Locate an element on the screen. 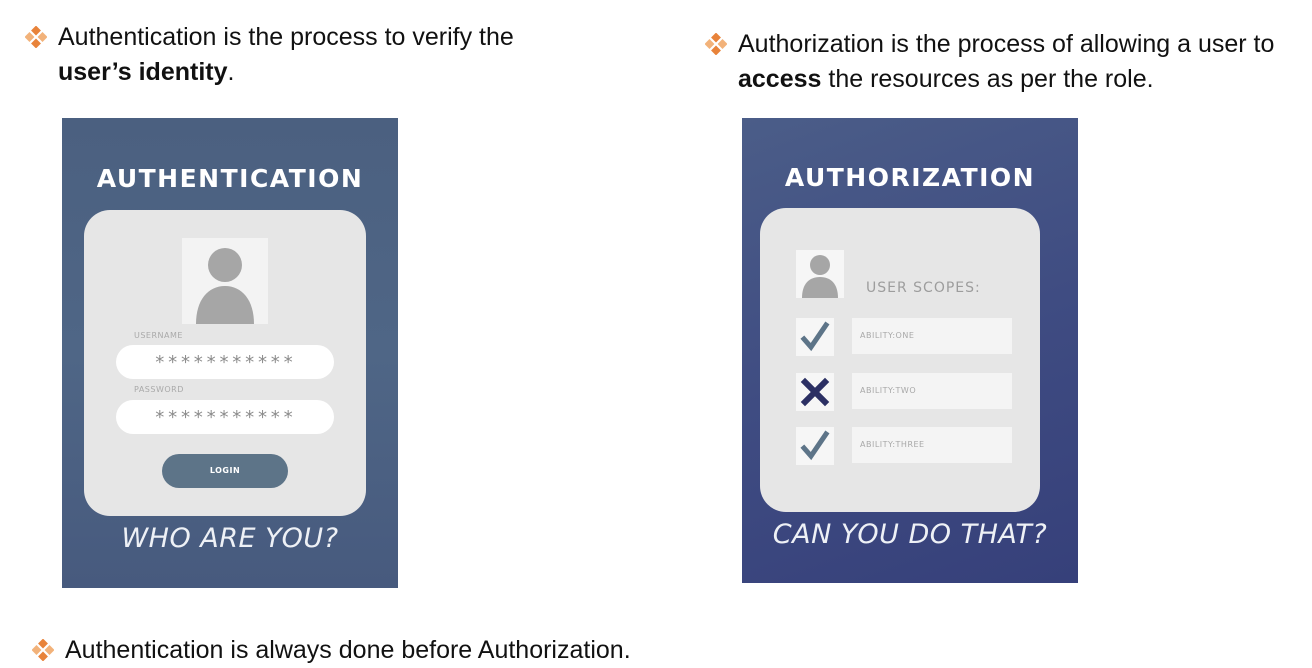 The height and width of the screenshot is (668, 1312). scope-label: ABILITY:TWO is located at coordinates (888, 390).